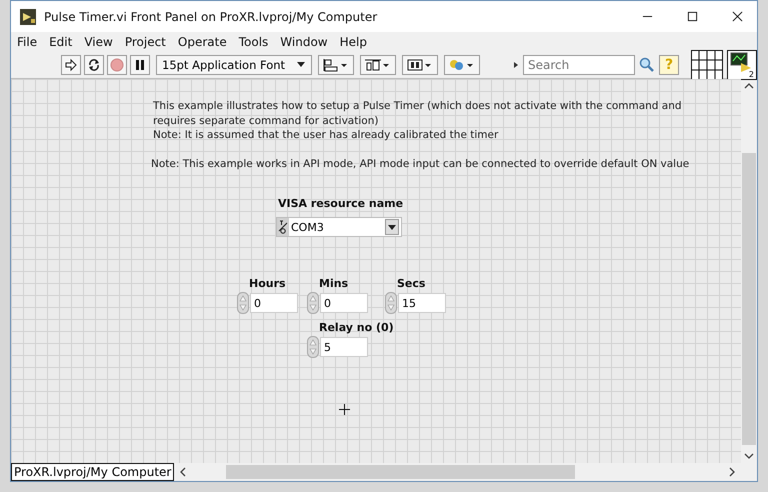 This screenshot has height=492, width=768. What do you see at coordinates (420, 164) in the screenshot?
I see `note-text: Note: This example works in API mode, API mode input can be connected to override default ON value` at bounding box center [420, 164].